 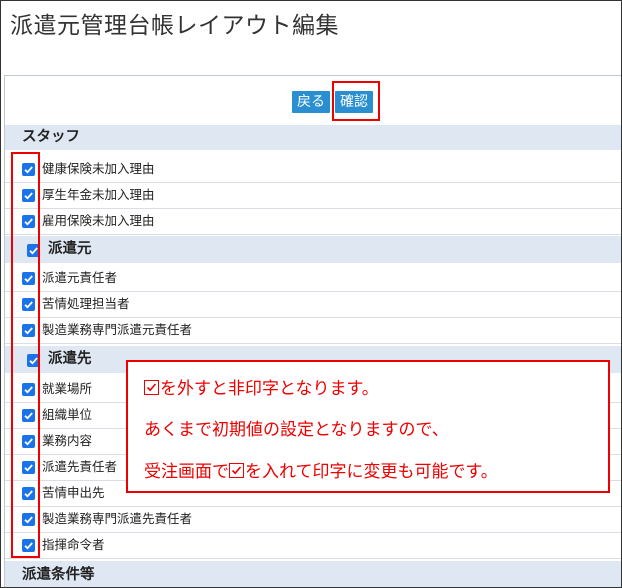 What do you see at coordinates (117, 329) in the screenshot?
I see `item-label: 製造業務専門派遣元責任者` at bounding box center [117, 329].